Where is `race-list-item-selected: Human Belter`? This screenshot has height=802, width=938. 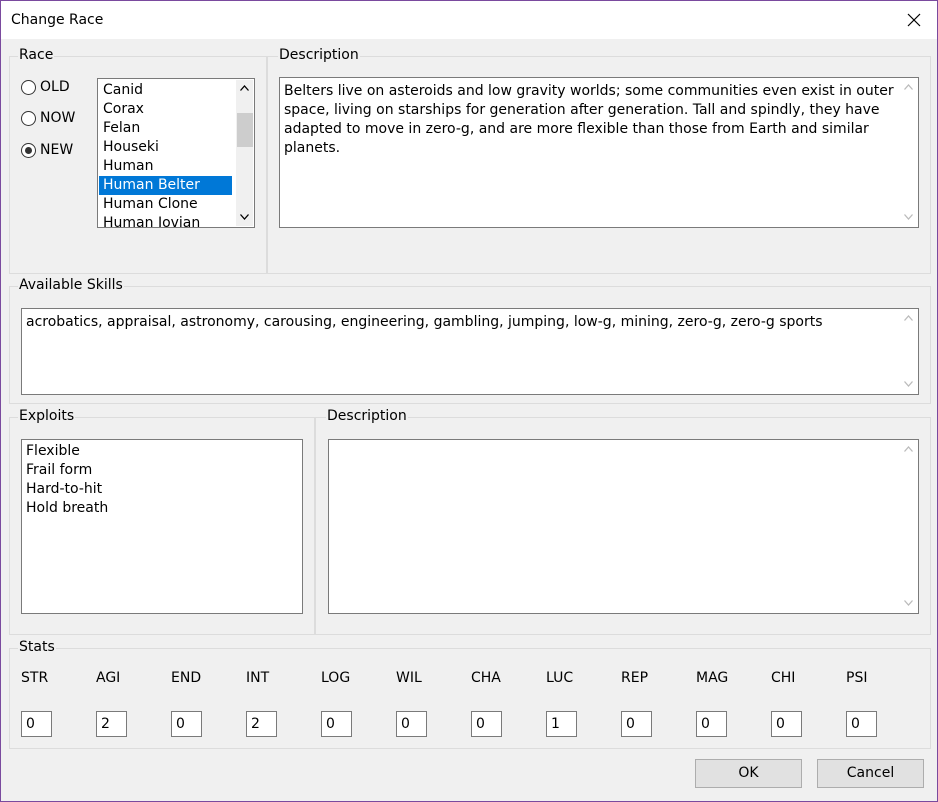 race-list-item-selected: Human Belter is located at coordinates (165, 185).